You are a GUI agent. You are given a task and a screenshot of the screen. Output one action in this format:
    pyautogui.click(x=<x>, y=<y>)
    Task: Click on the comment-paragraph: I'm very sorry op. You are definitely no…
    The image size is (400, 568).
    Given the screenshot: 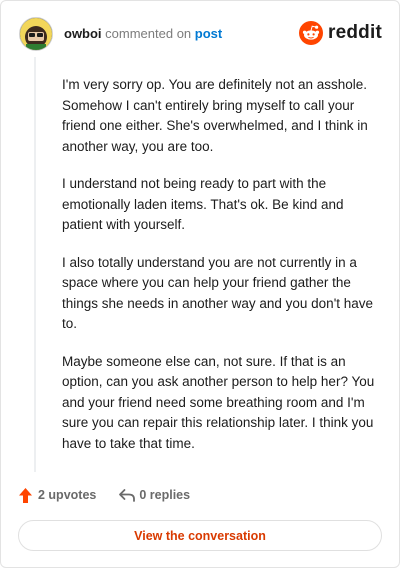 What is the action you would take?
    pyautogui.click(x=215, y=115)
    